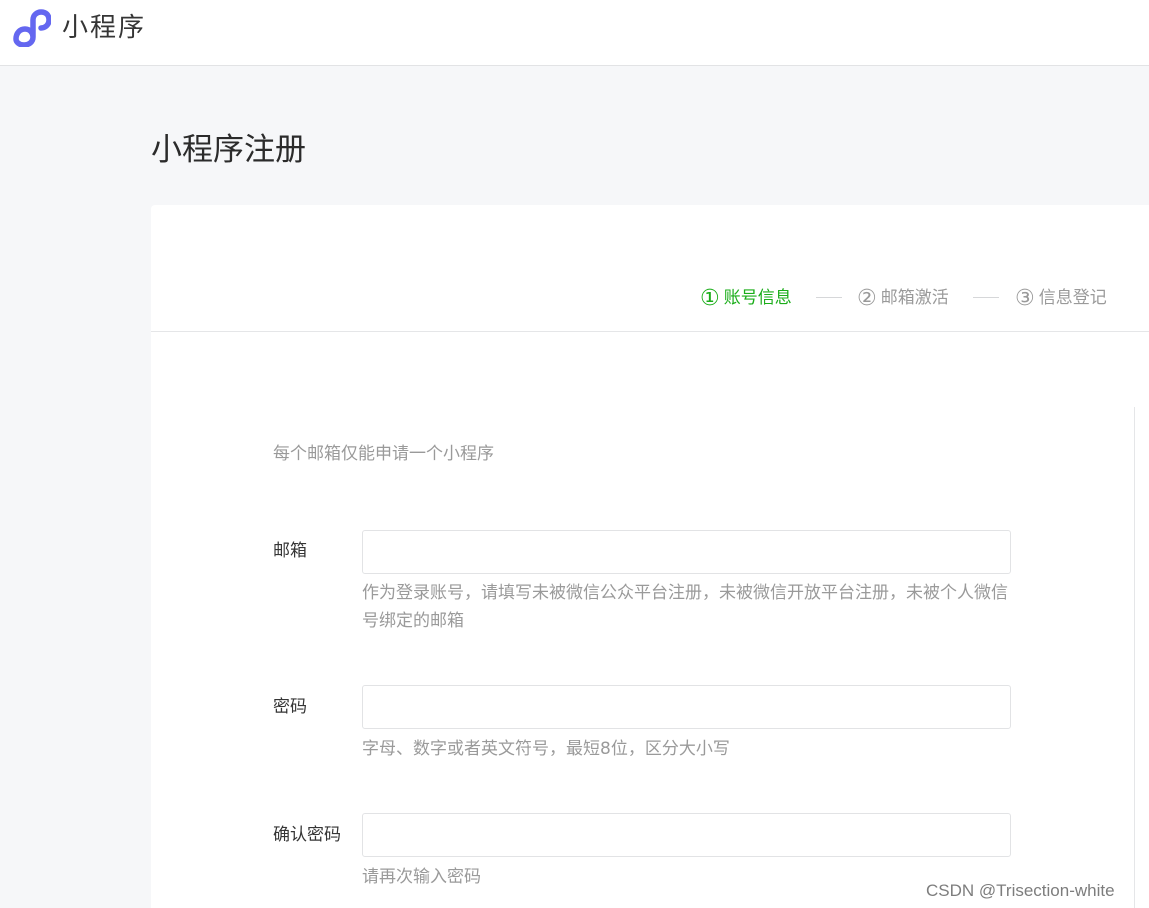  I want to click on email-input, so click(686, 552).